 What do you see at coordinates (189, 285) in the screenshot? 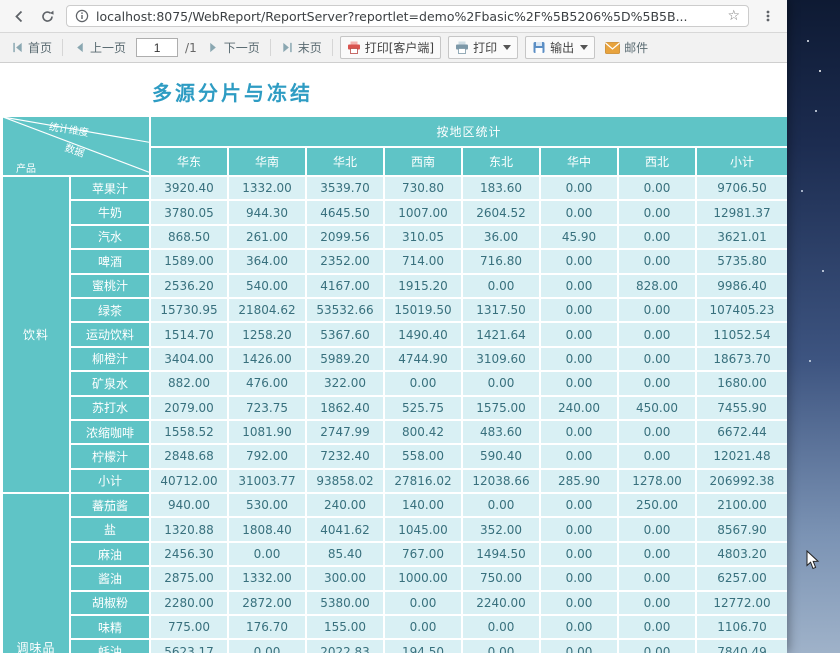
I see `value-cell: 2536.20` at bounding box center [189, 285].